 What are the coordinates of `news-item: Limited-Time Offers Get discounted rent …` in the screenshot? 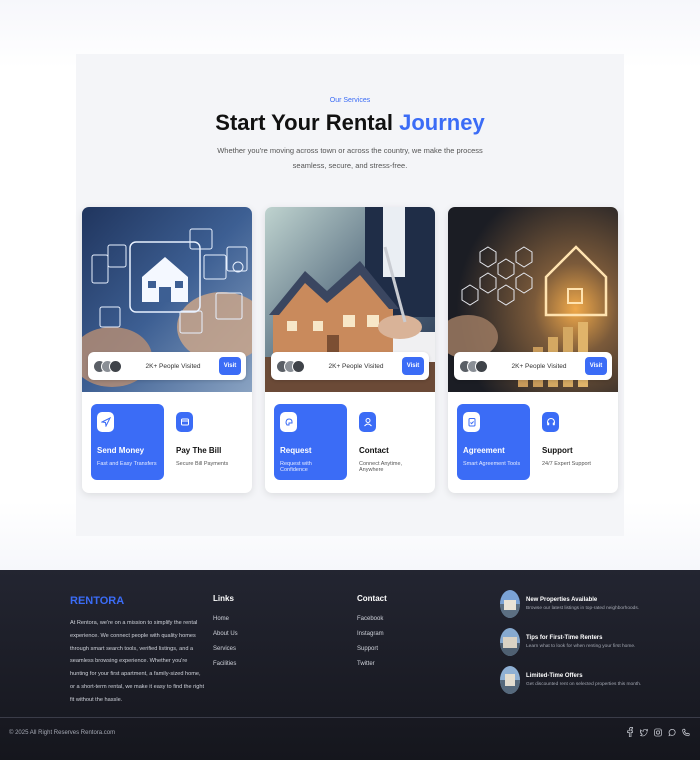 It's located at (595, 682).